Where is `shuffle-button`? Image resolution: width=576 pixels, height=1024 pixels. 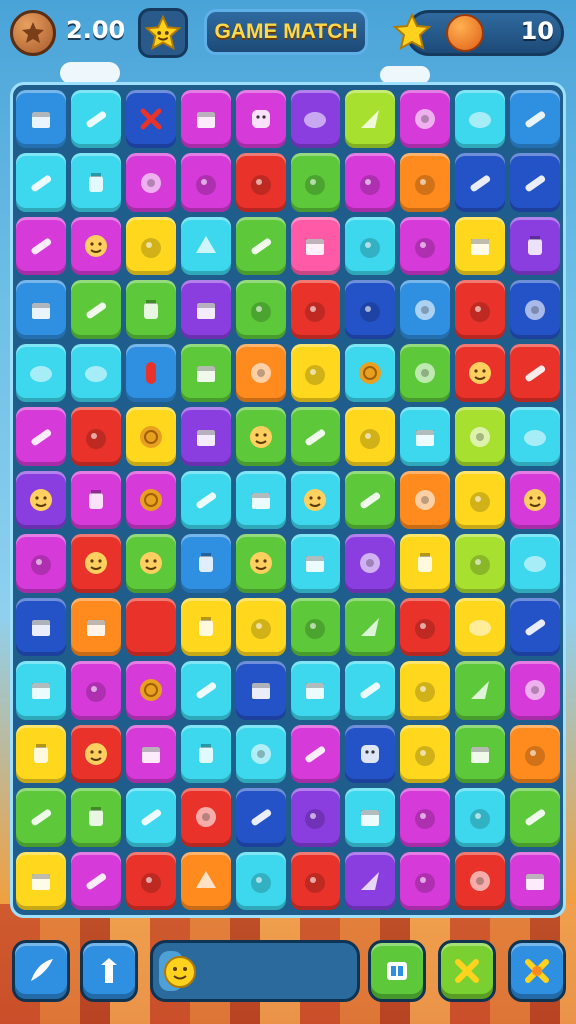 shuffle-button is located at coordinates (537, 971).